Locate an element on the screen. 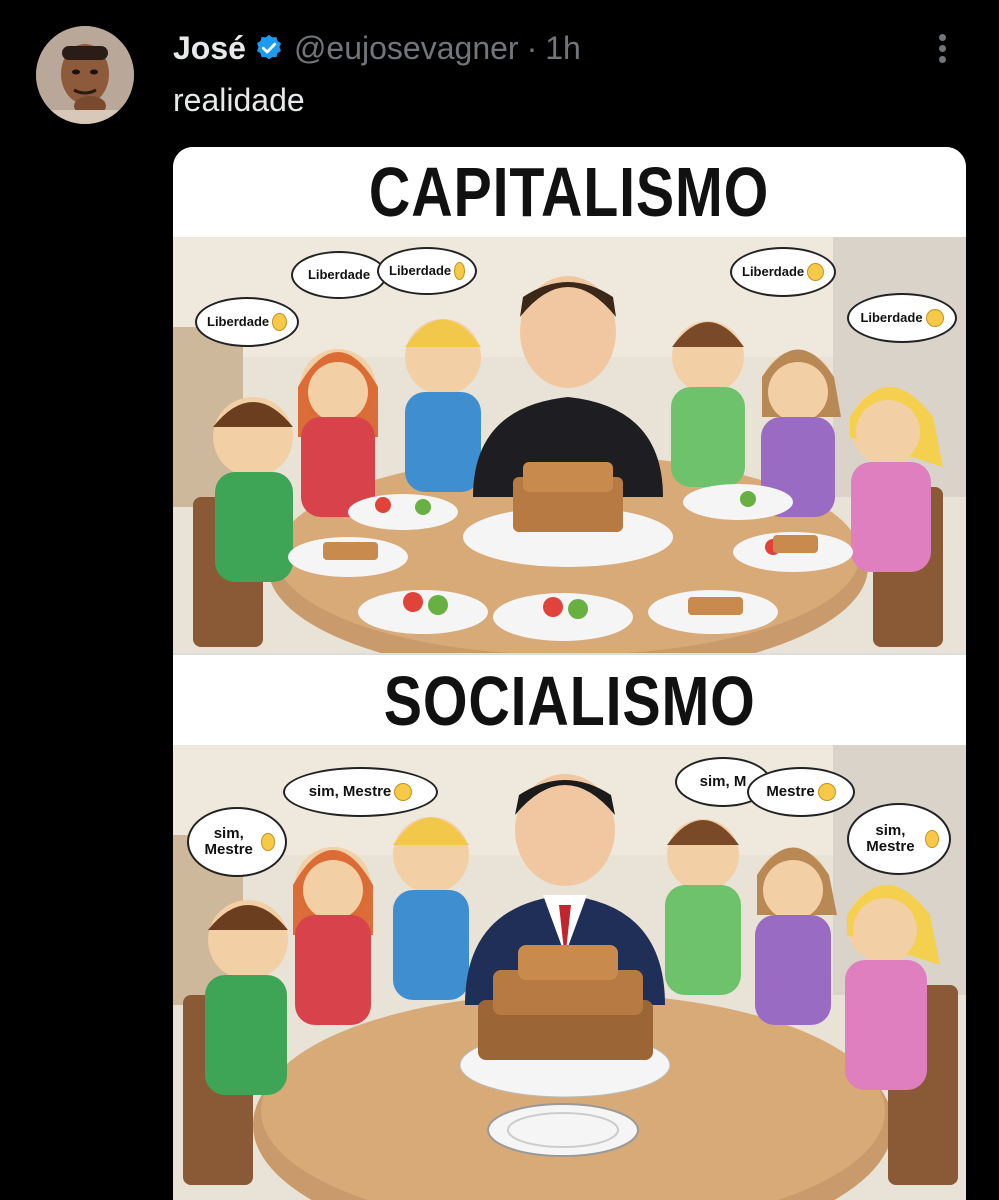  author-avatar is located at coordinates (85, 75).